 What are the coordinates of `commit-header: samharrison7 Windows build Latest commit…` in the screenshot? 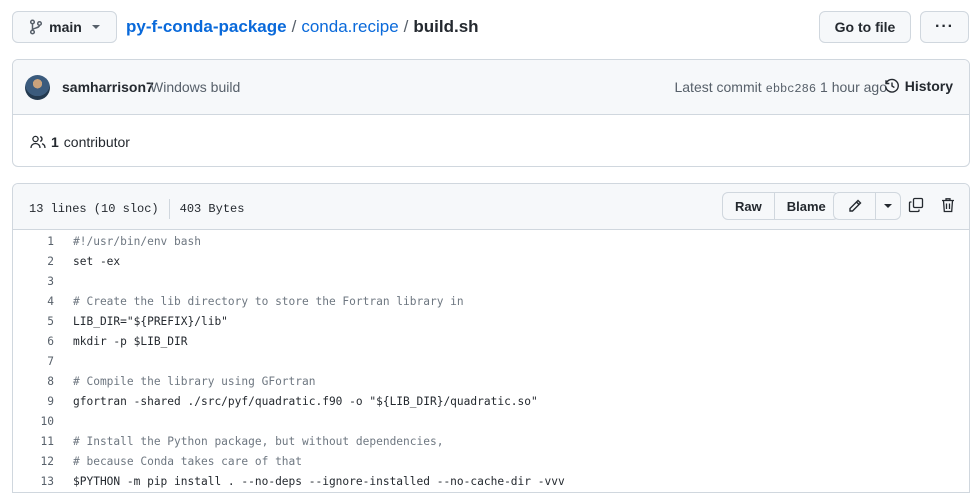 It's located at (491, 87).